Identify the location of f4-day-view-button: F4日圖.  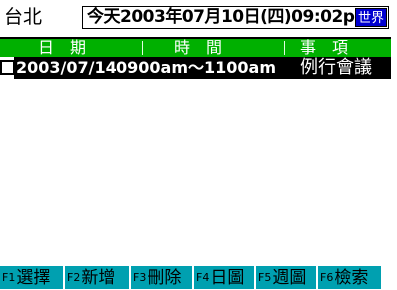
(224, 277).